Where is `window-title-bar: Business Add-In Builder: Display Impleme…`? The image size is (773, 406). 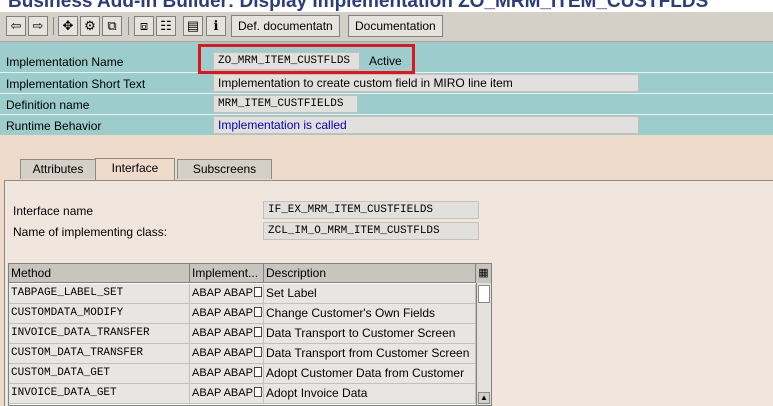
window-title-bar: Business Add-In Builder: Display Impleme… is located at coordinates (386, 6).